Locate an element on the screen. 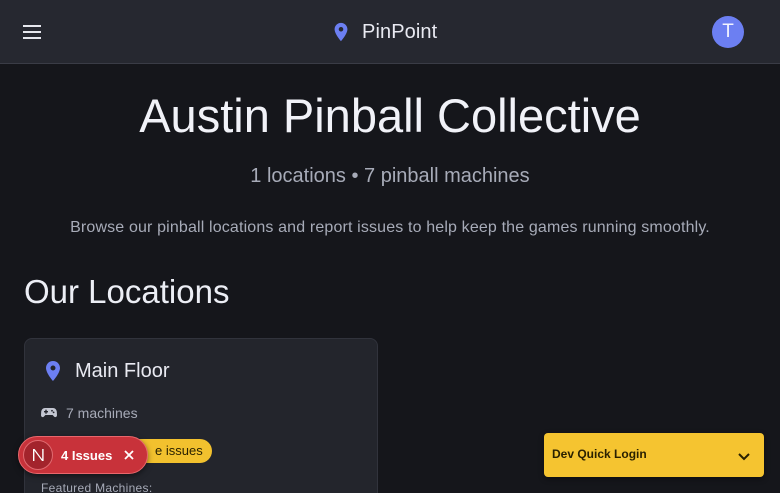 The width and height of the screenshot is (780, 493). menu-icon is located at coordinates (32, 32).